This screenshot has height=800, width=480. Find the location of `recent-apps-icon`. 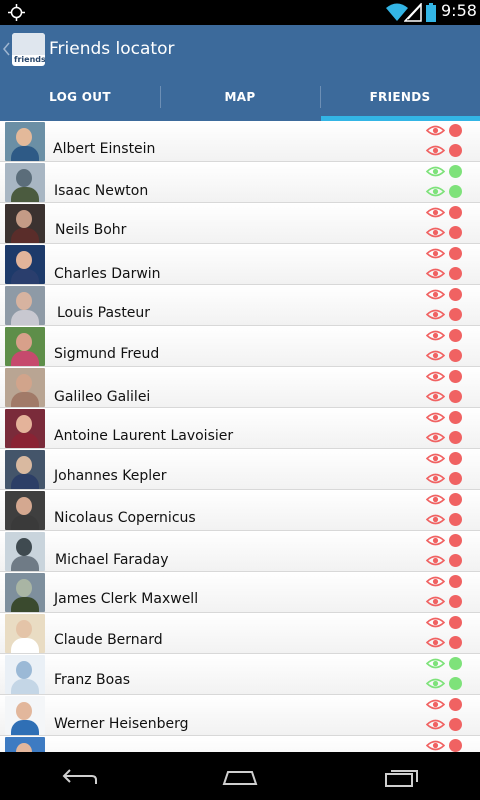

recent-apps-icon is located at coordinates (402, 776).